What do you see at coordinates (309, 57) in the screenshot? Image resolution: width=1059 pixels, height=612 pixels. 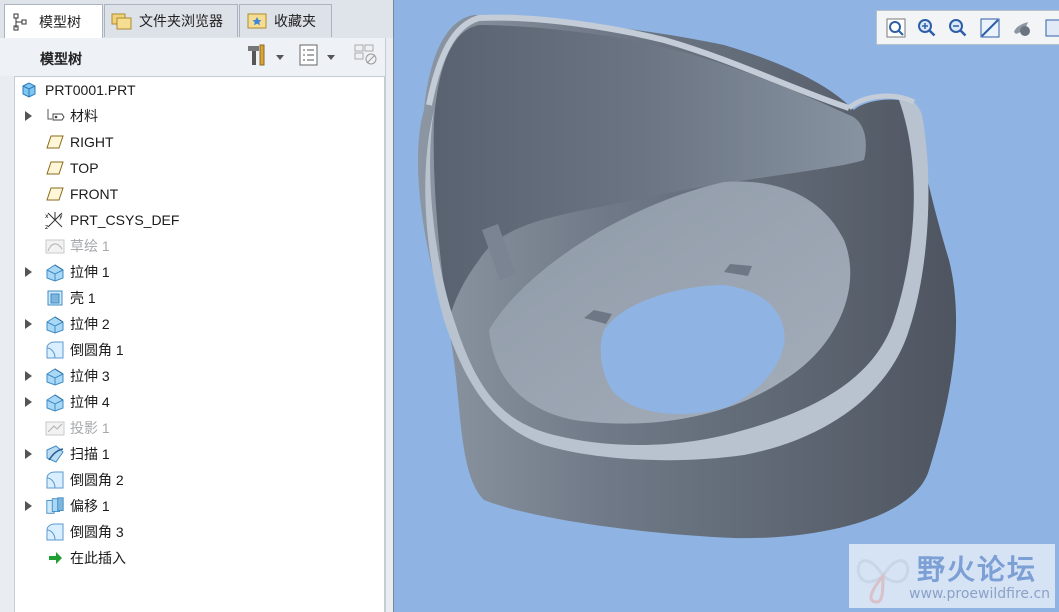 I see `show-list-icon` at bounding box center [309, 57].